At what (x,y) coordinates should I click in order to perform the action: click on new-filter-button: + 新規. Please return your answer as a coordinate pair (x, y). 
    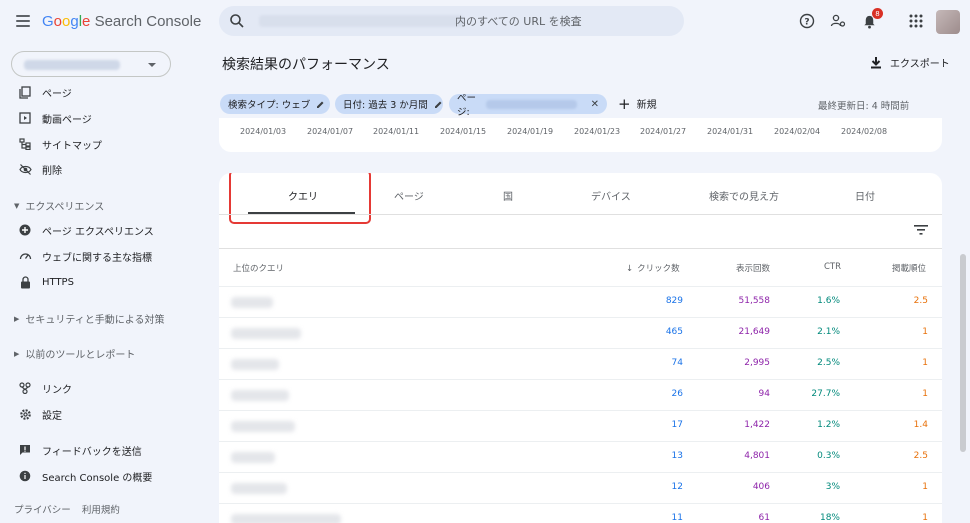
    Looking at the image, I should click on (637, 103).